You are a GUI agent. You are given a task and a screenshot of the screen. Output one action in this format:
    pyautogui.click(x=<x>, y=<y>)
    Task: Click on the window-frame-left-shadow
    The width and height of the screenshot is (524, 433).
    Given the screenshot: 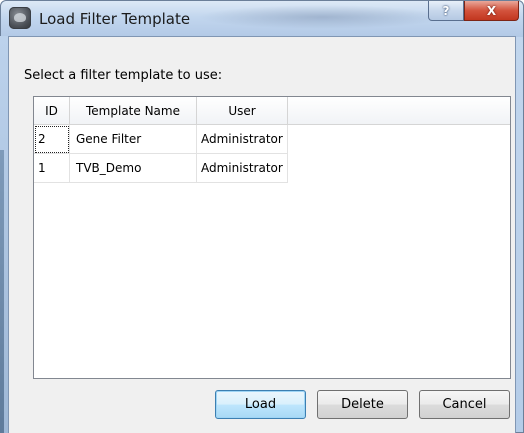 What is the action you would take?
    pyautogui.click(x=2, y=291)
    